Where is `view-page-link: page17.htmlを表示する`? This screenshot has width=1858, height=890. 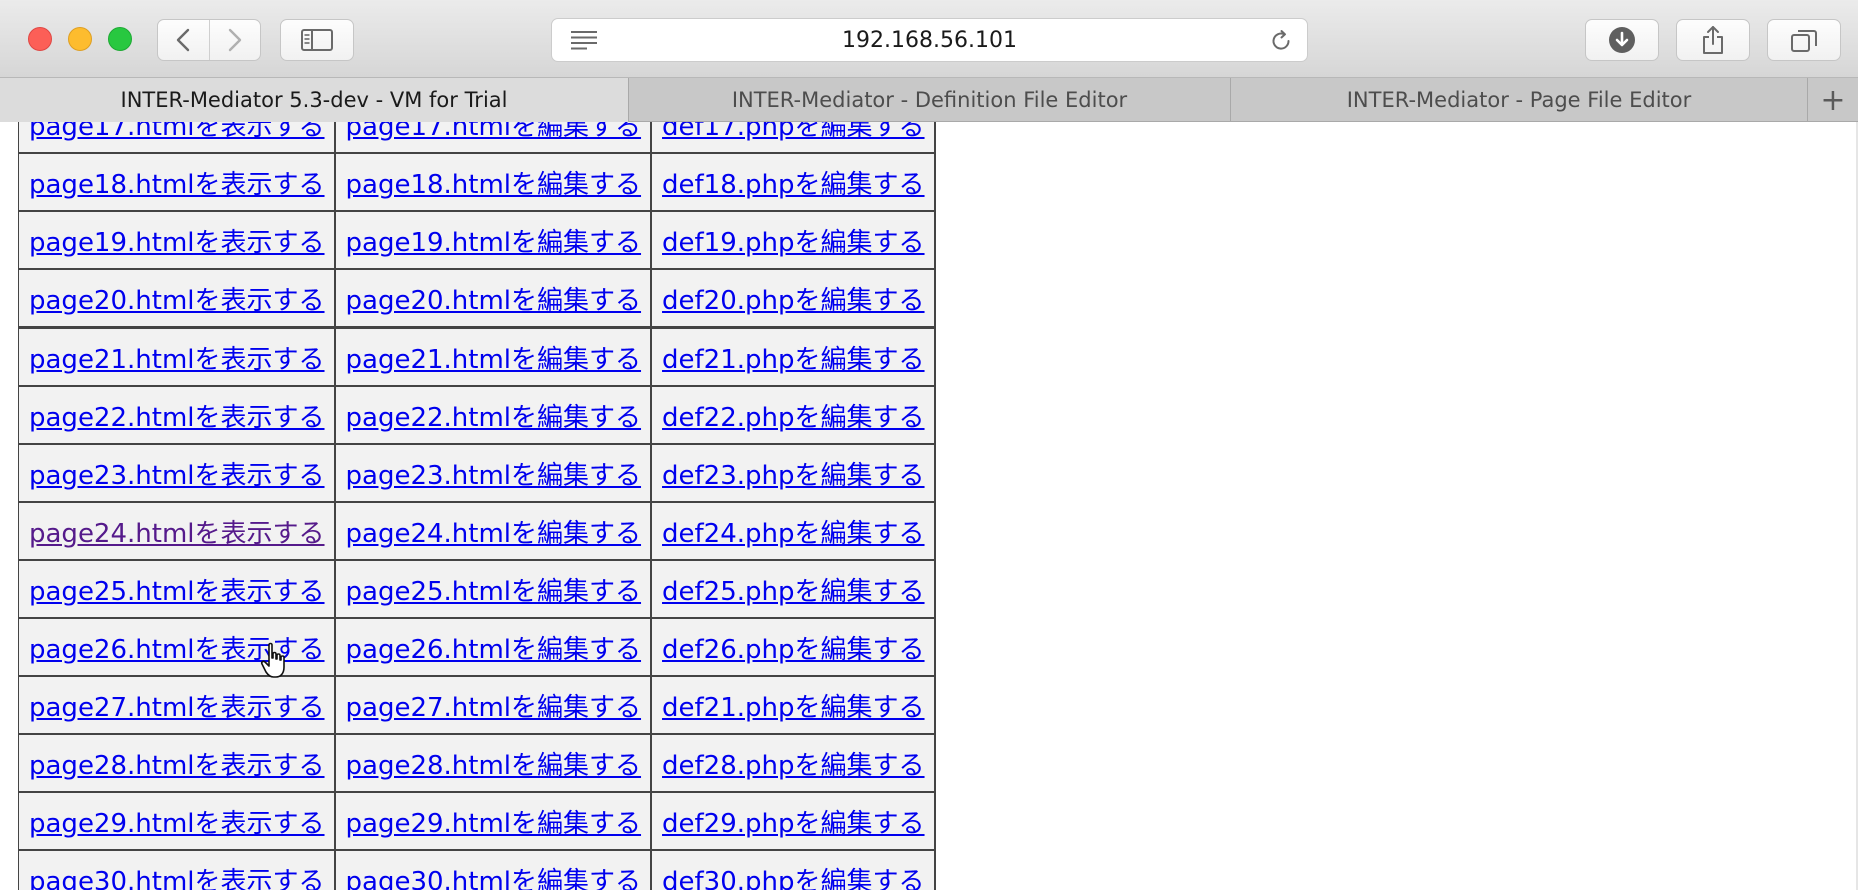 view-page-link: page17.htmlを表示する is located at coordinates (177, 132).